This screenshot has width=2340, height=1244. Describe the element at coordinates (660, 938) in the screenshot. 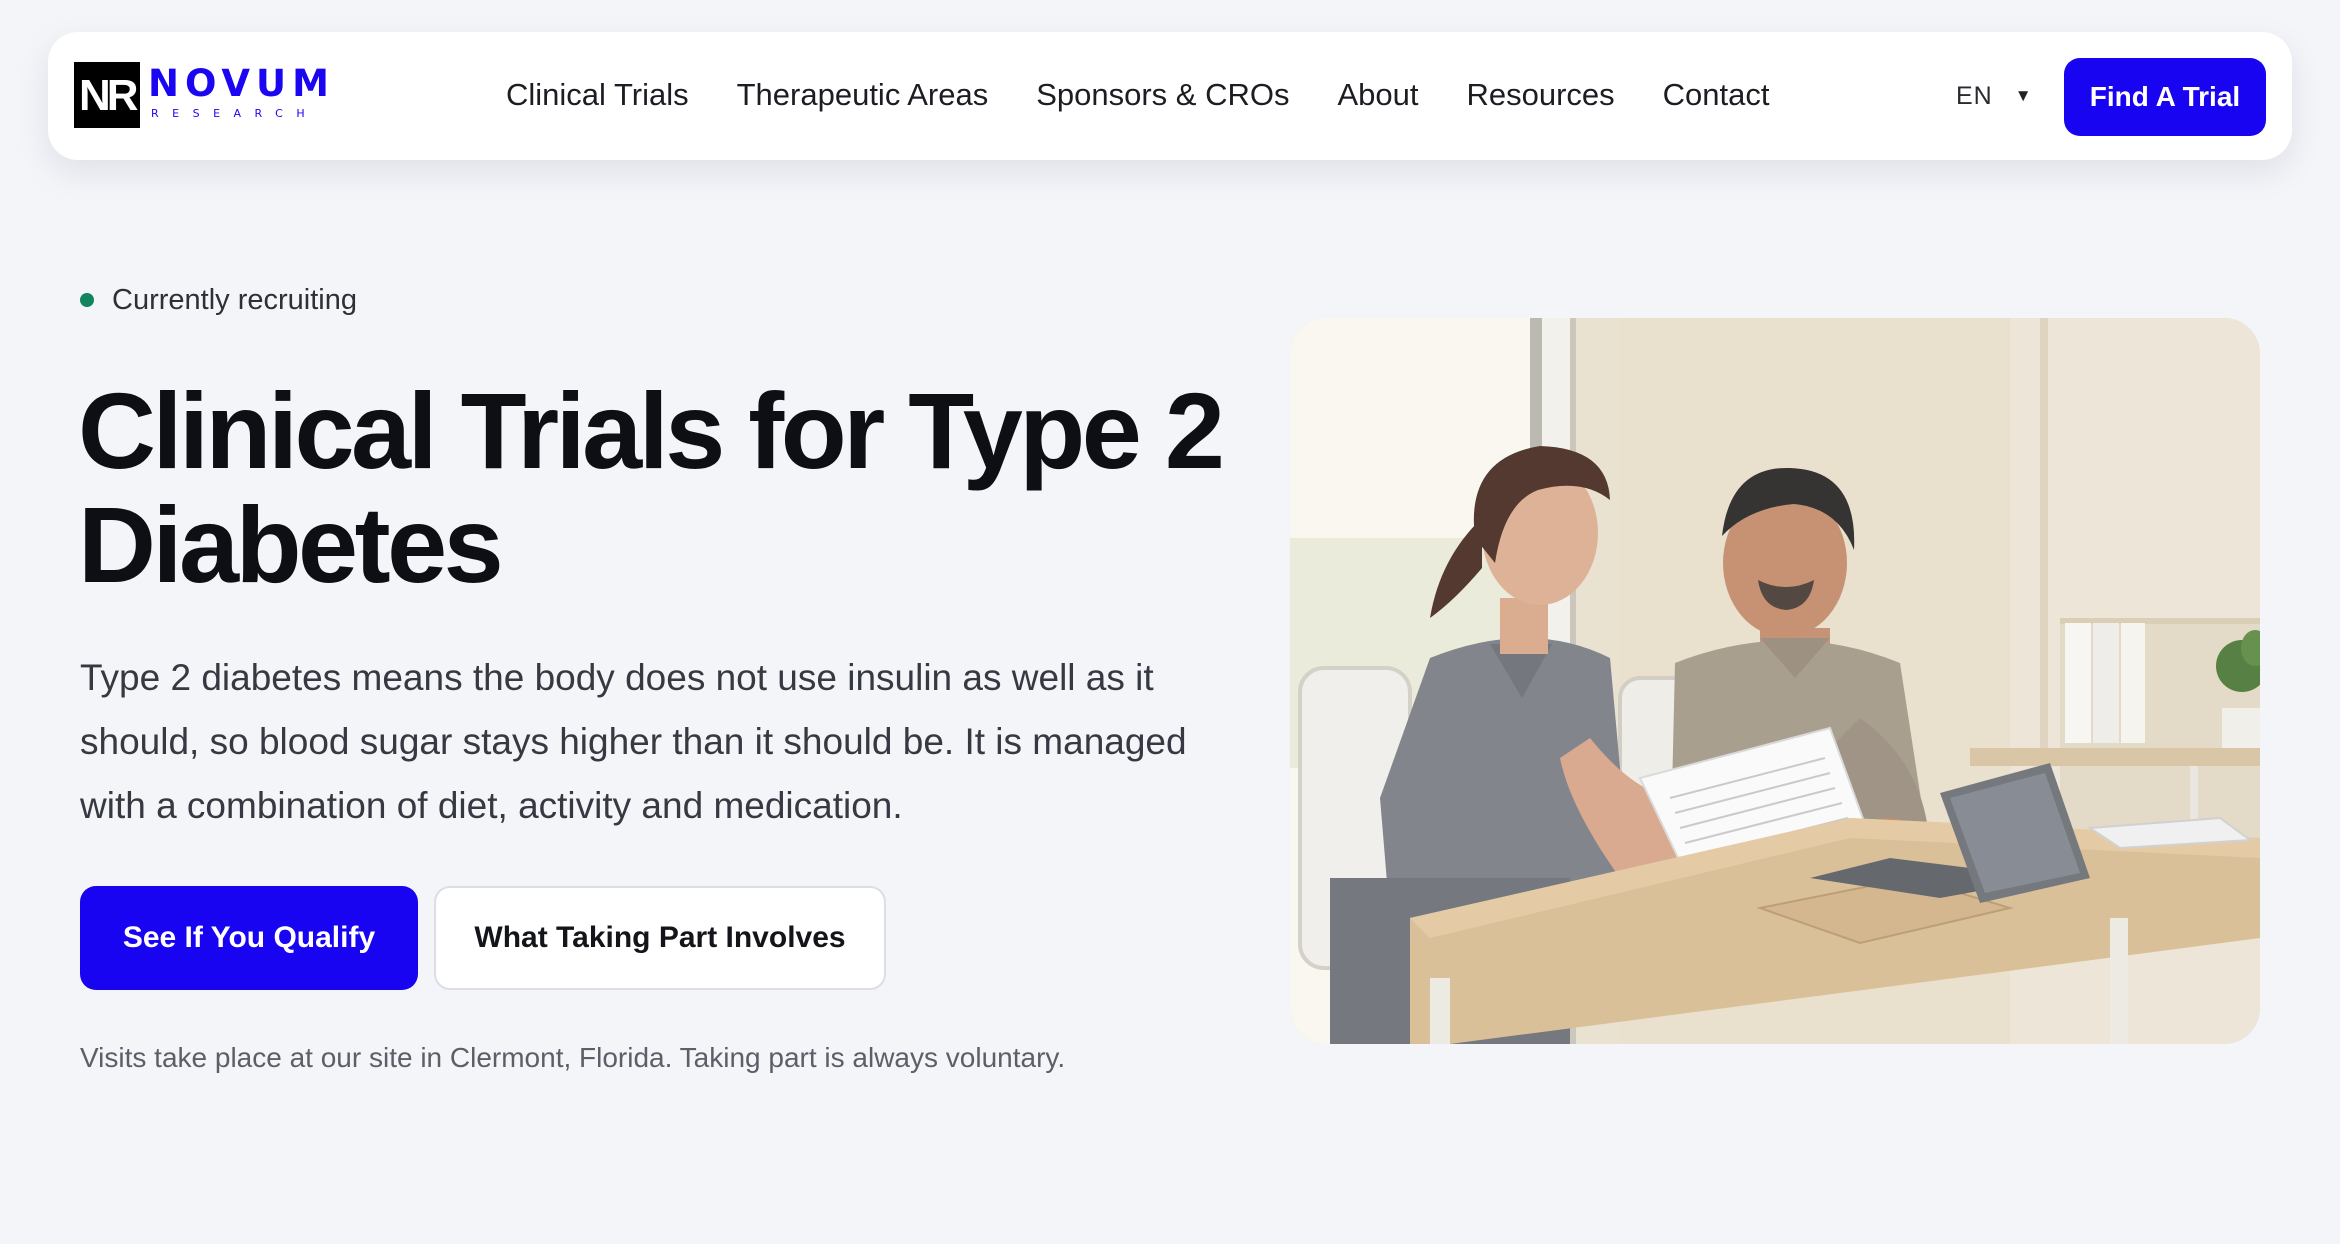

I see `what-taking-part-involves-button: What Taking Part Involves` at that location.